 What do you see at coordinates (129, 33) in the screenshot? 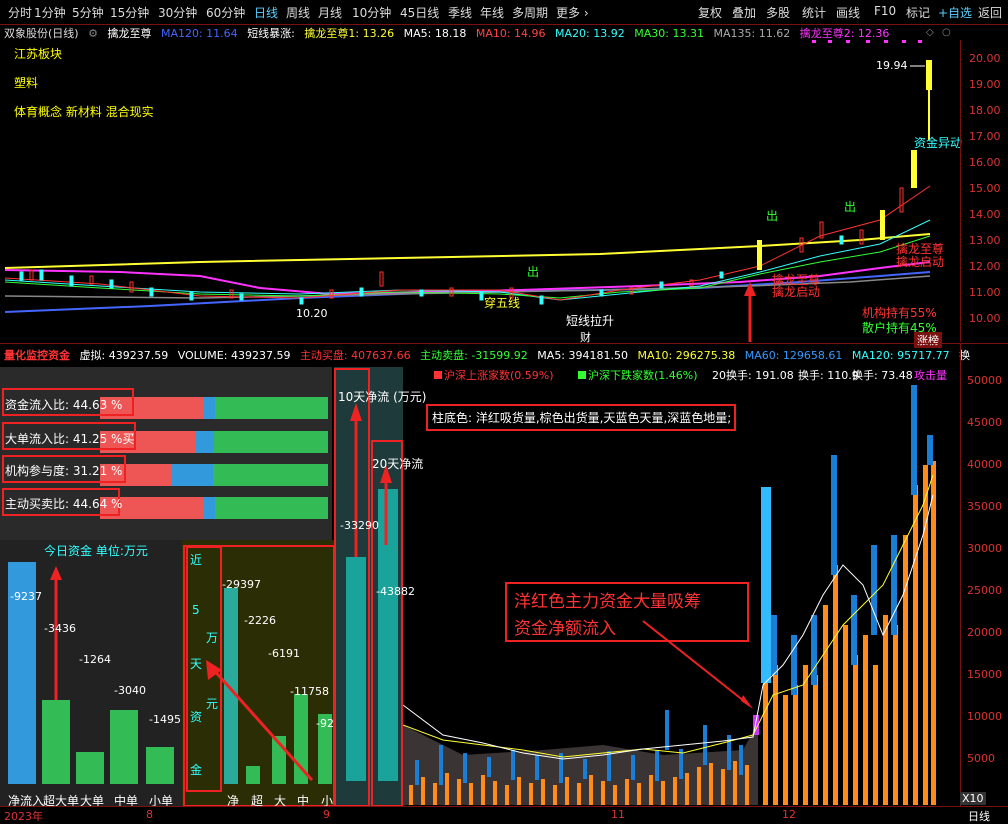
I see `indicator-name: 擒龙至尊` at bounding box center [129, 33].